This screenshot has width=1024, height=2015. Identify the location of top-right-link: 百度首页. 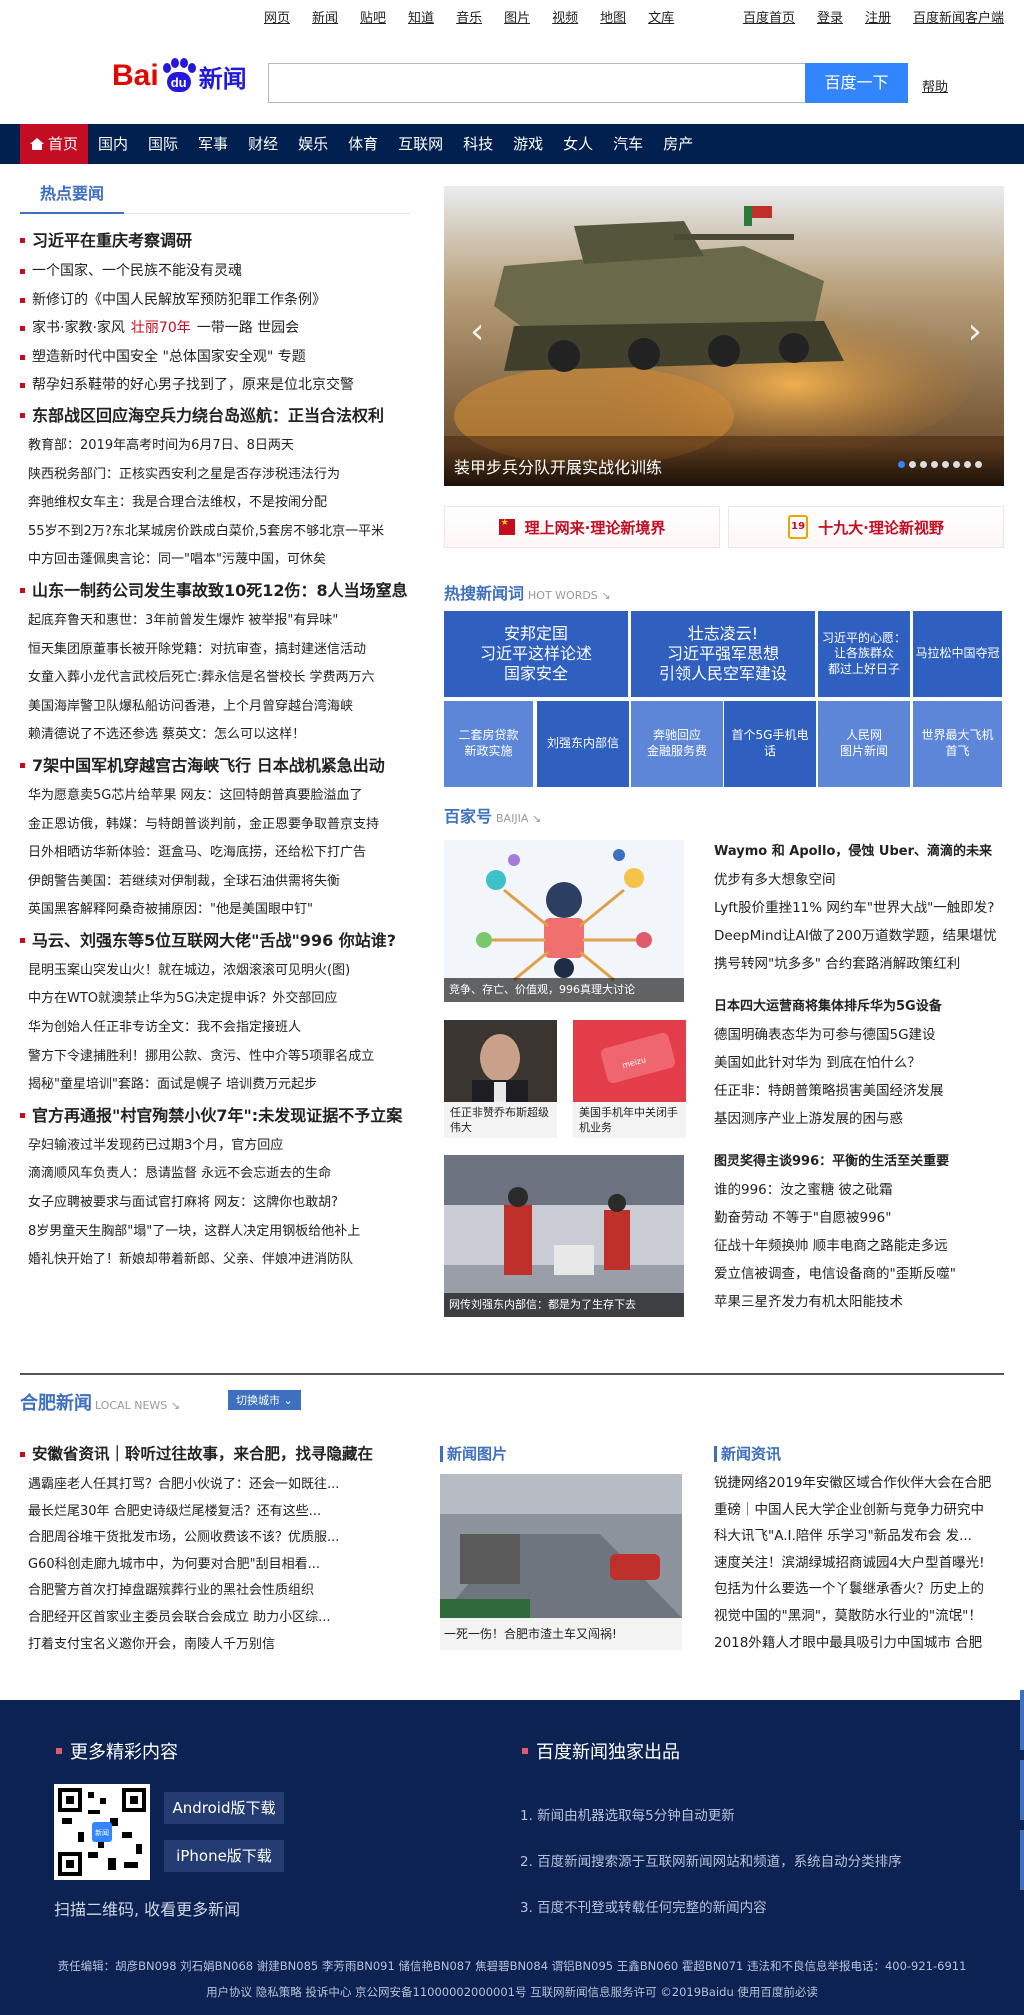
(769, 16).